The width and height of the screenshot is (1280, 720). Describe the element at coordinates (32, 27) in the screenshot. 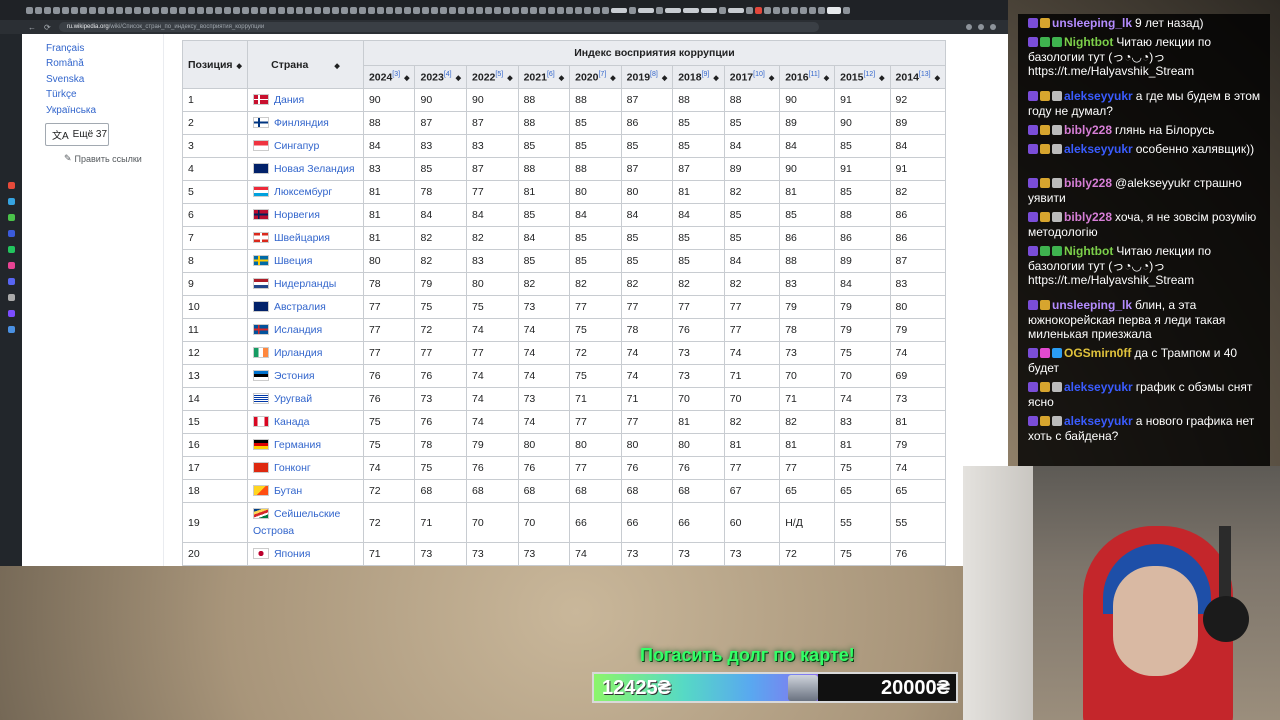

I see `back-icon: ←` at that location.